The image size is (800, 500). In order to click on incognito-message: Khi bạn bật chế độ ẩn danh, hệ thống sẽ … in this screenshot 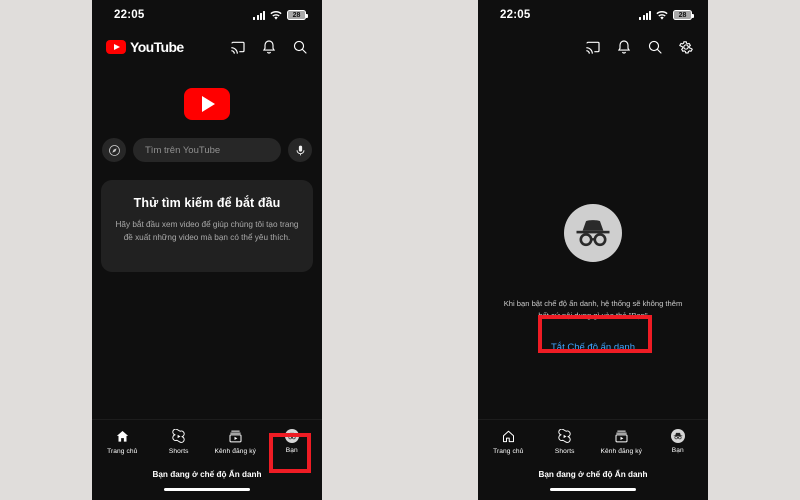, I will do `click(593, 310)`.